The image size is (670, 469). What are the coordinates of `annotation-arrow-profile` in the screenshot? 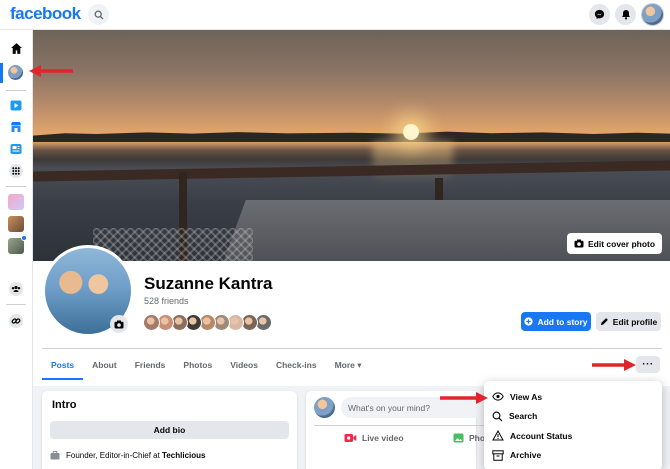 It's located at (51, 71).